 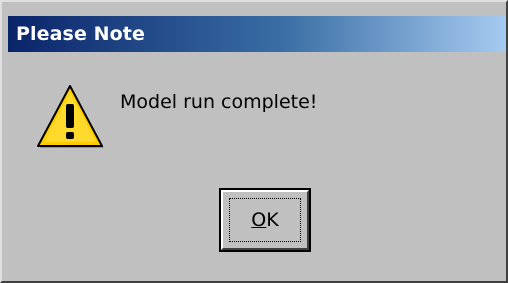 What do you see at coordinates (70, 116) in the screenshot?
I see `warning-icon` at bounding box center [70, 116].